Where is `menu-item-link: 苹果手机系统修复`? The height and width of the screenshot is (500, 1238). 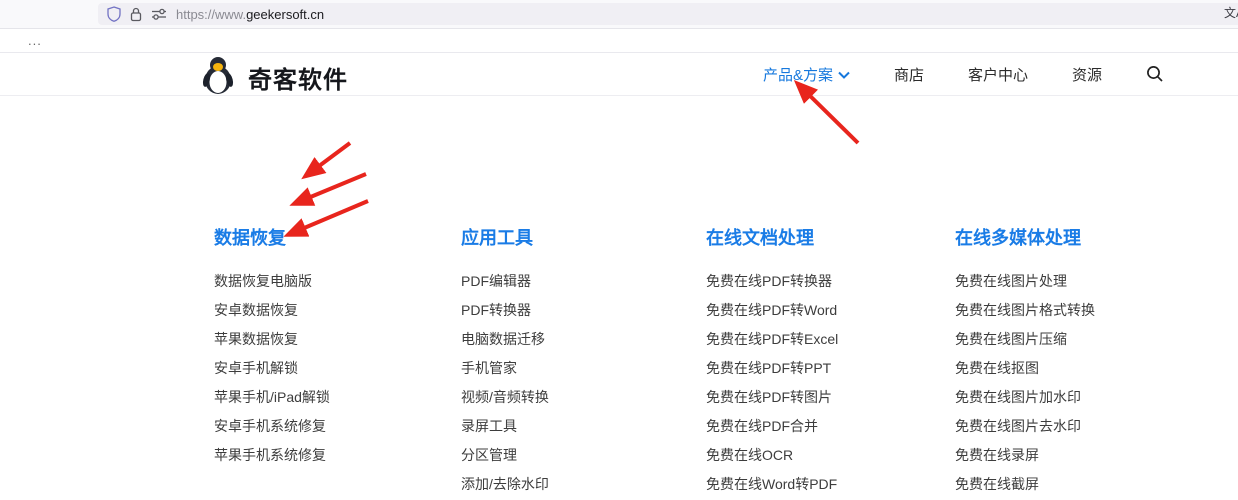
menu-item-link: 苹果手机系统修复 is located at coordinates (334, 454).